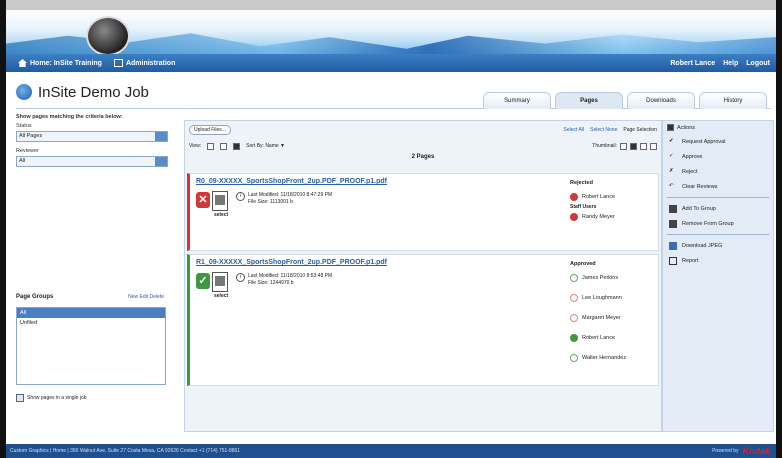 The width and height of the screenshot is (782, 458). What do you see at coordinates (92, 161) in the screenshot?
I see `reviewer-select: All` at bounding box center [92, 161].